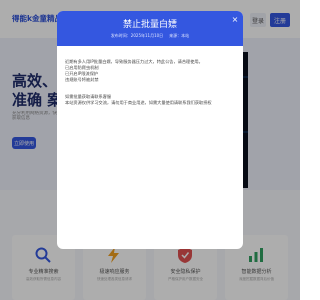  I want to click on modal-spacer, so click(150, 88).